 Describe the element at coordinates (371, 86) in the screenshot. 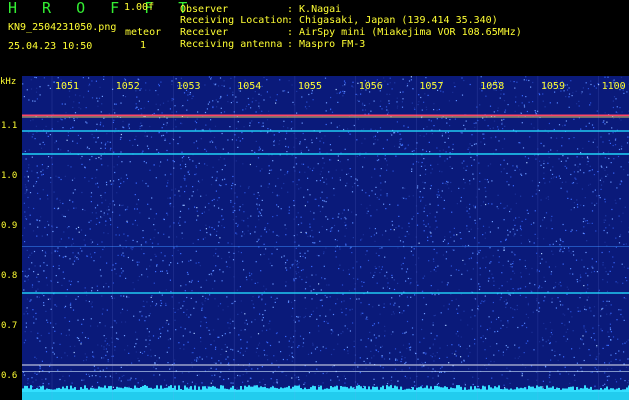

I see `time-tick-label: 1056` at that location.